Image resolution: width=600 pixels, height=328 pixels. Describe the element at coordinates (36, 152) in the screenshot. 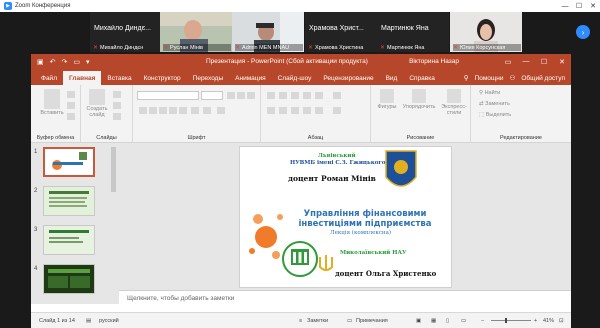

I see `thumb-number: 1` at that location.